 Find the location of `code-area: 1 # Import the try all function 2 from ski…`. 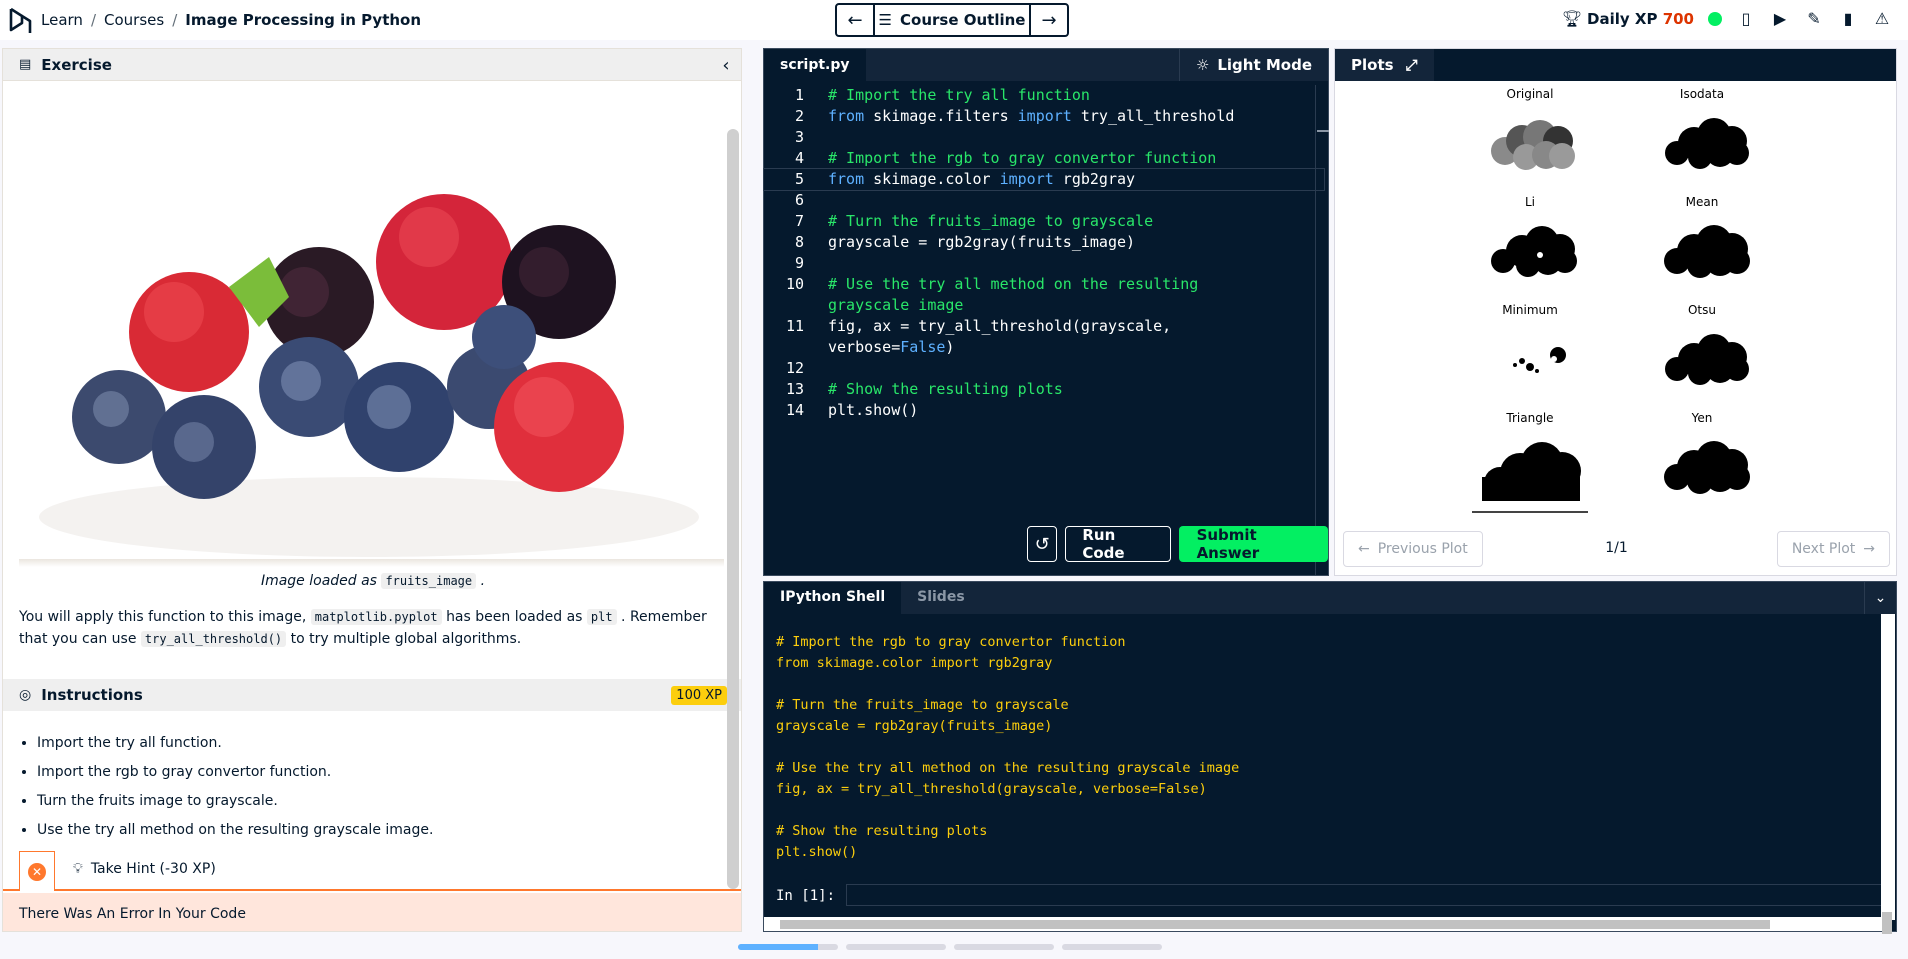

code-area: 1 # Import the try all function 2 from ski… is located at coordinates (1044, 253).